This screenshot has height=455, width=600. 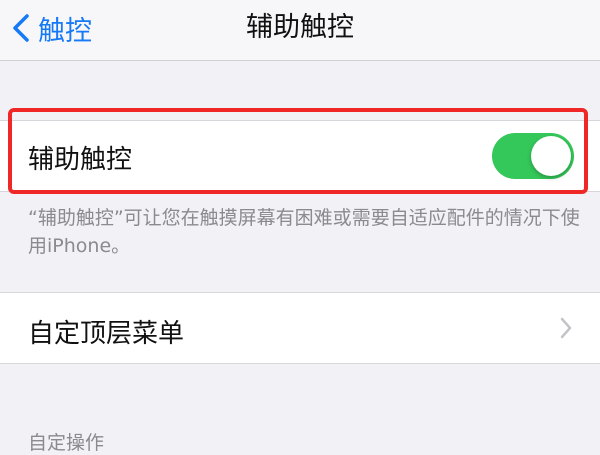 I want to click on assistive-touch-footnote: “辅助触控”可让您在触摸屏幕有困难或需要自适应配件的情况下使用iPhone。, so click(x=304, y=232).